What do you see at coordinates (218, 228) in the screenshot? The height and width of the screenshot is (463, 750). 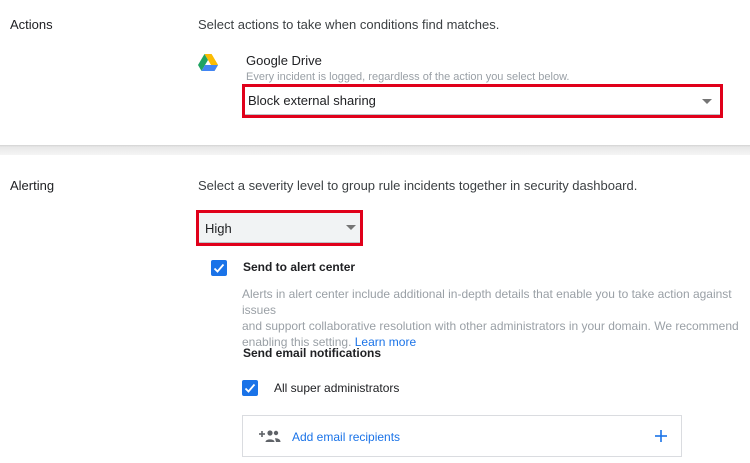 I see `severity-select-value: High` at bounding box center [218, 228].